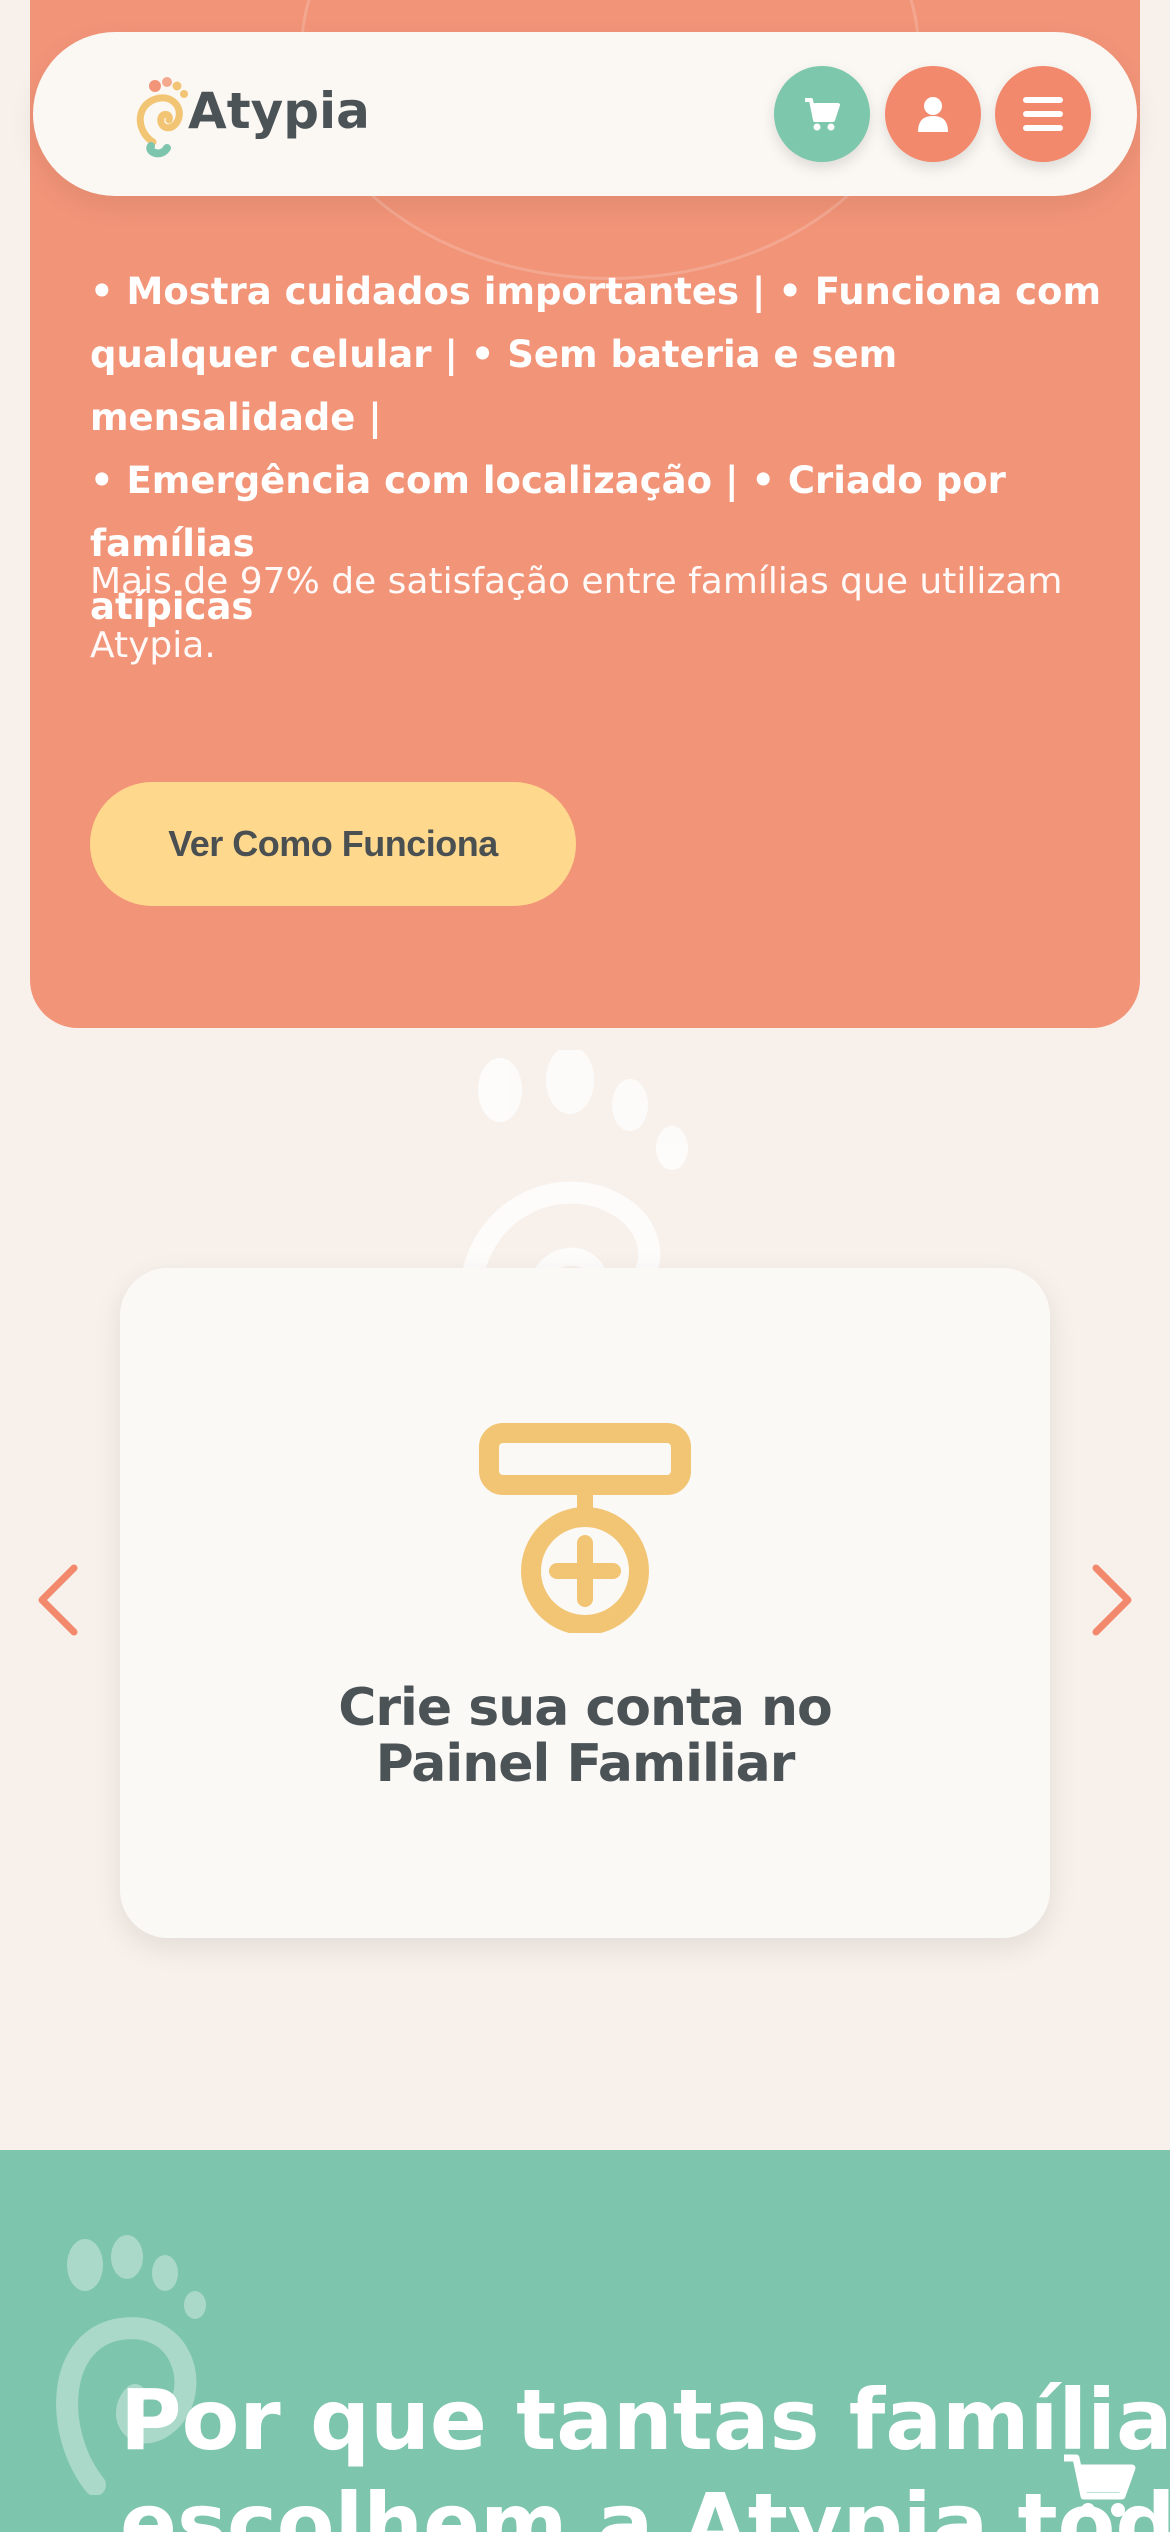 The width and height of the screenshot is (1170, 2532). I want to click on step-title: Crie sua conta no Painel Familiar, so click(585, 1736).